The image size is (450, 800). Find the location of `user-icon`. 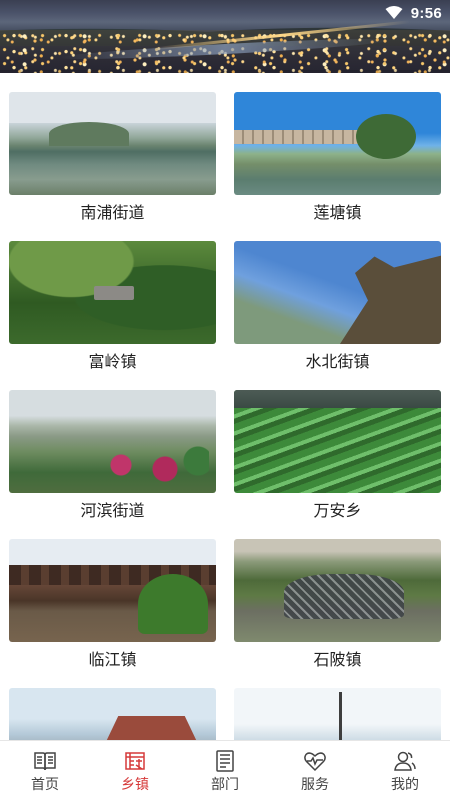

user-icon is located at coordinates (405, 761).